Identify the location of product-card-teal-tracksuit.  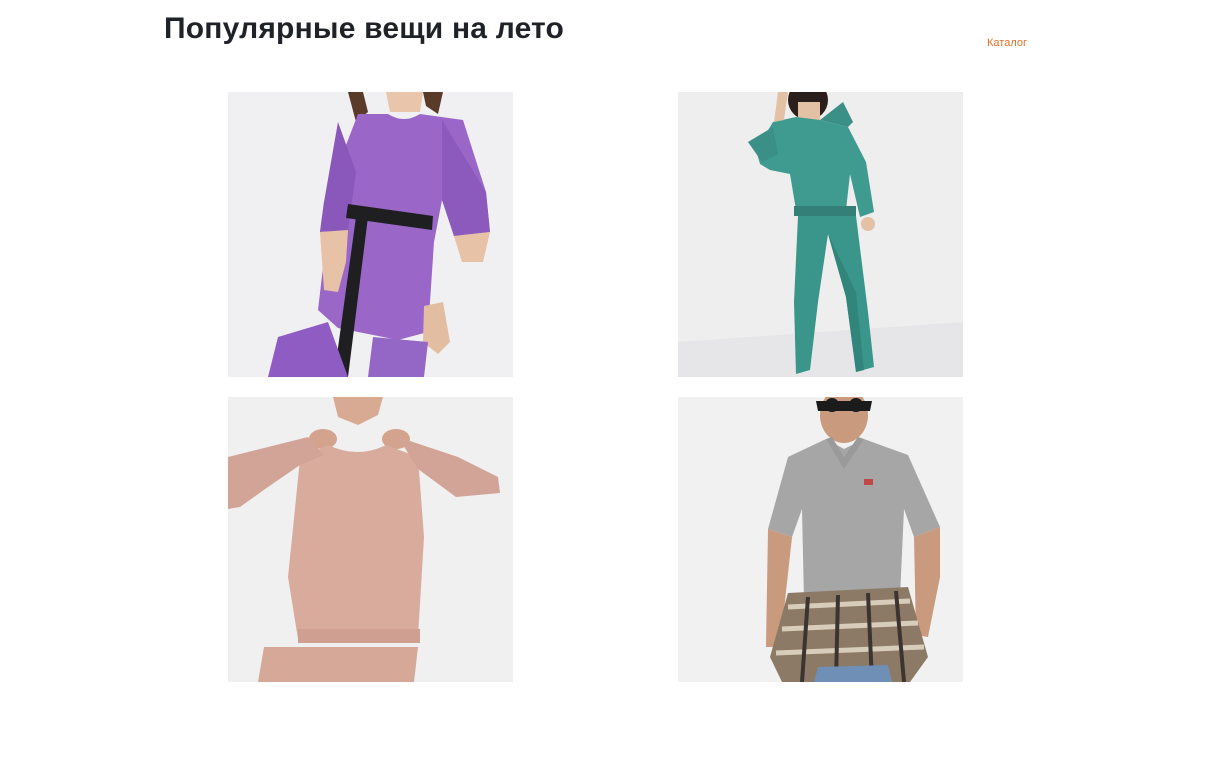
(820, 234).